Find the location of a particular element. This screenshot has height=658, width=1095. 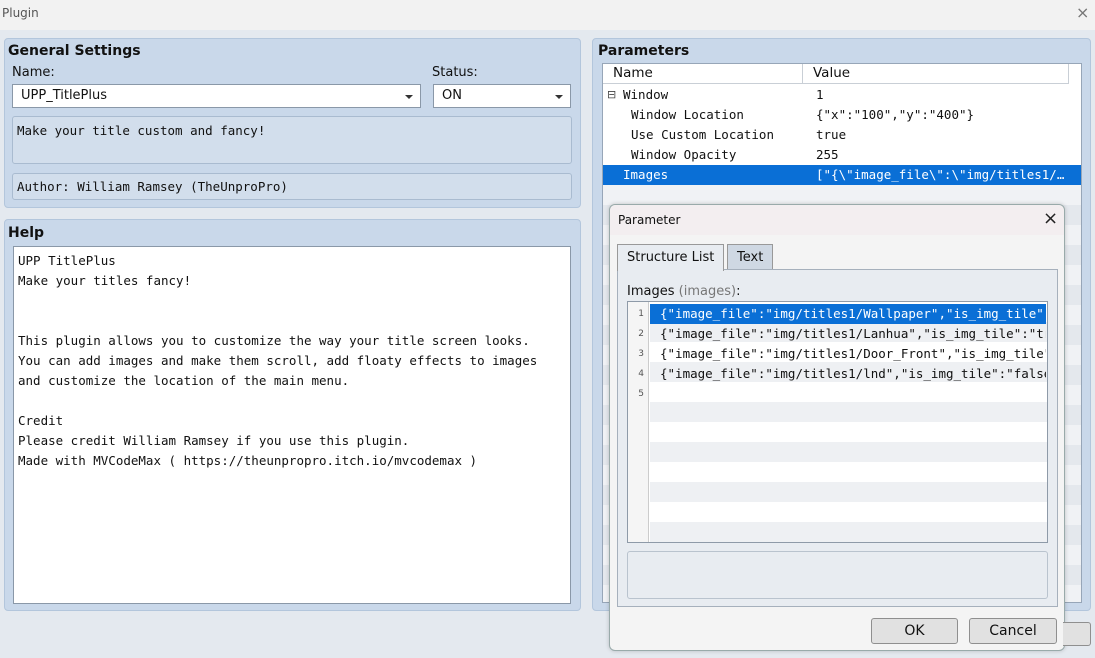

status-value: ON is located at coordinates (452, 95).